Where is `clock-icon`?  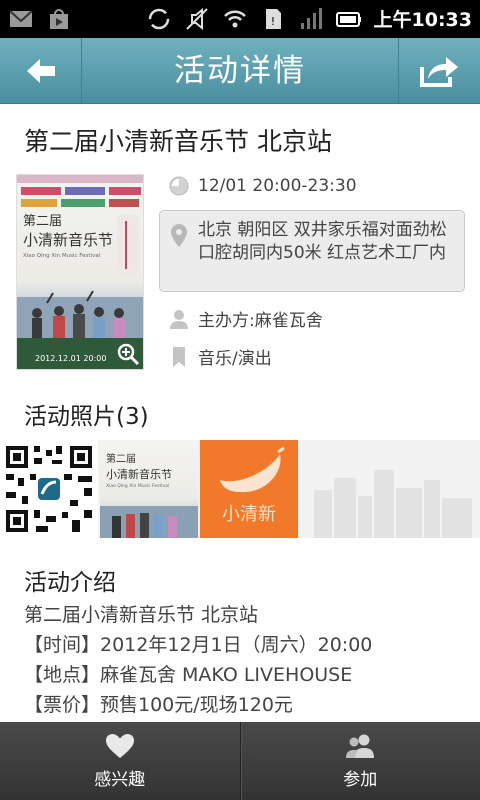 clock-icon is located at coordinates (179, 186).